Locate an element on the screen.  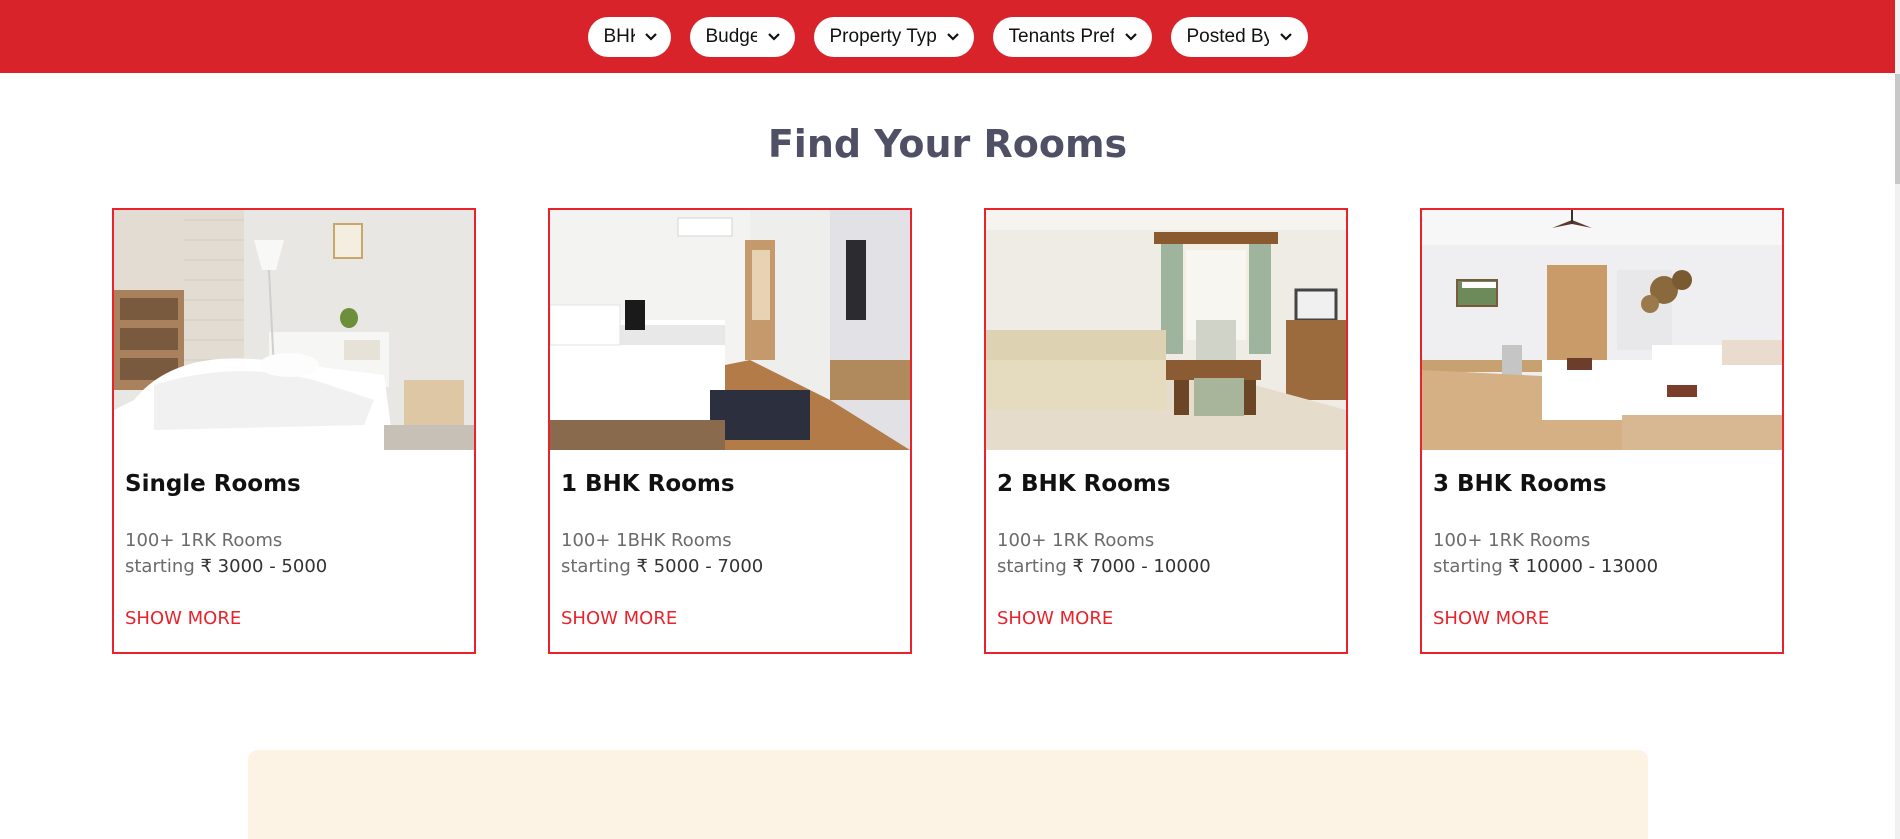
filter-budget: Budget is located at coordinates (742, 36).